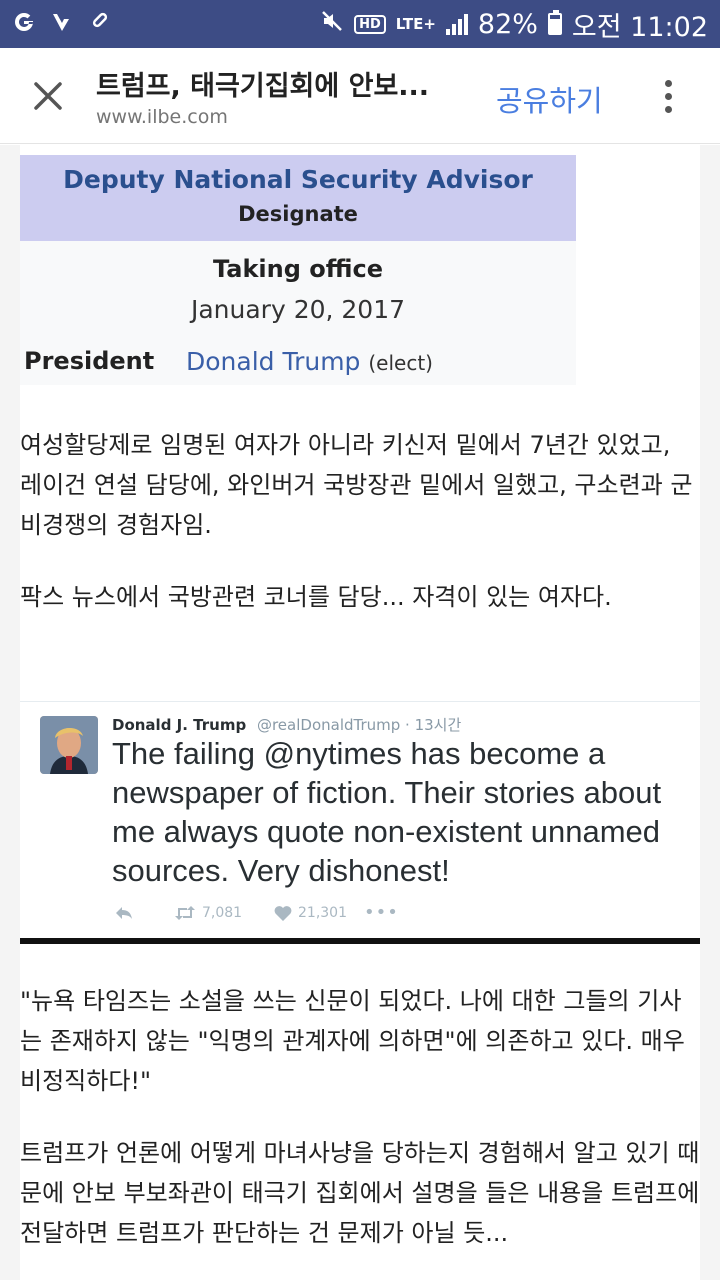 This screenshot has height=1280, width=720. I want to click on infobox-date: January 20, 2017, so click(298, 309).